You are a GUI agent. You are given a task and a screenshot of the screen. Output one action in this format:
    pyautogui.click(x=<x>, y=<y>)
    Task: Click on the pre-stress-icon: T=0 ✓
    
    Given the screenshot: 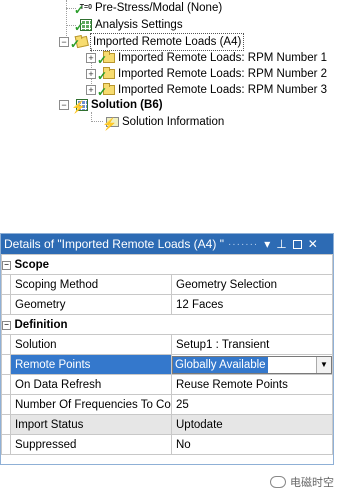 What is the action you would take?
    pyautogui.click(x=83, y=10)
    